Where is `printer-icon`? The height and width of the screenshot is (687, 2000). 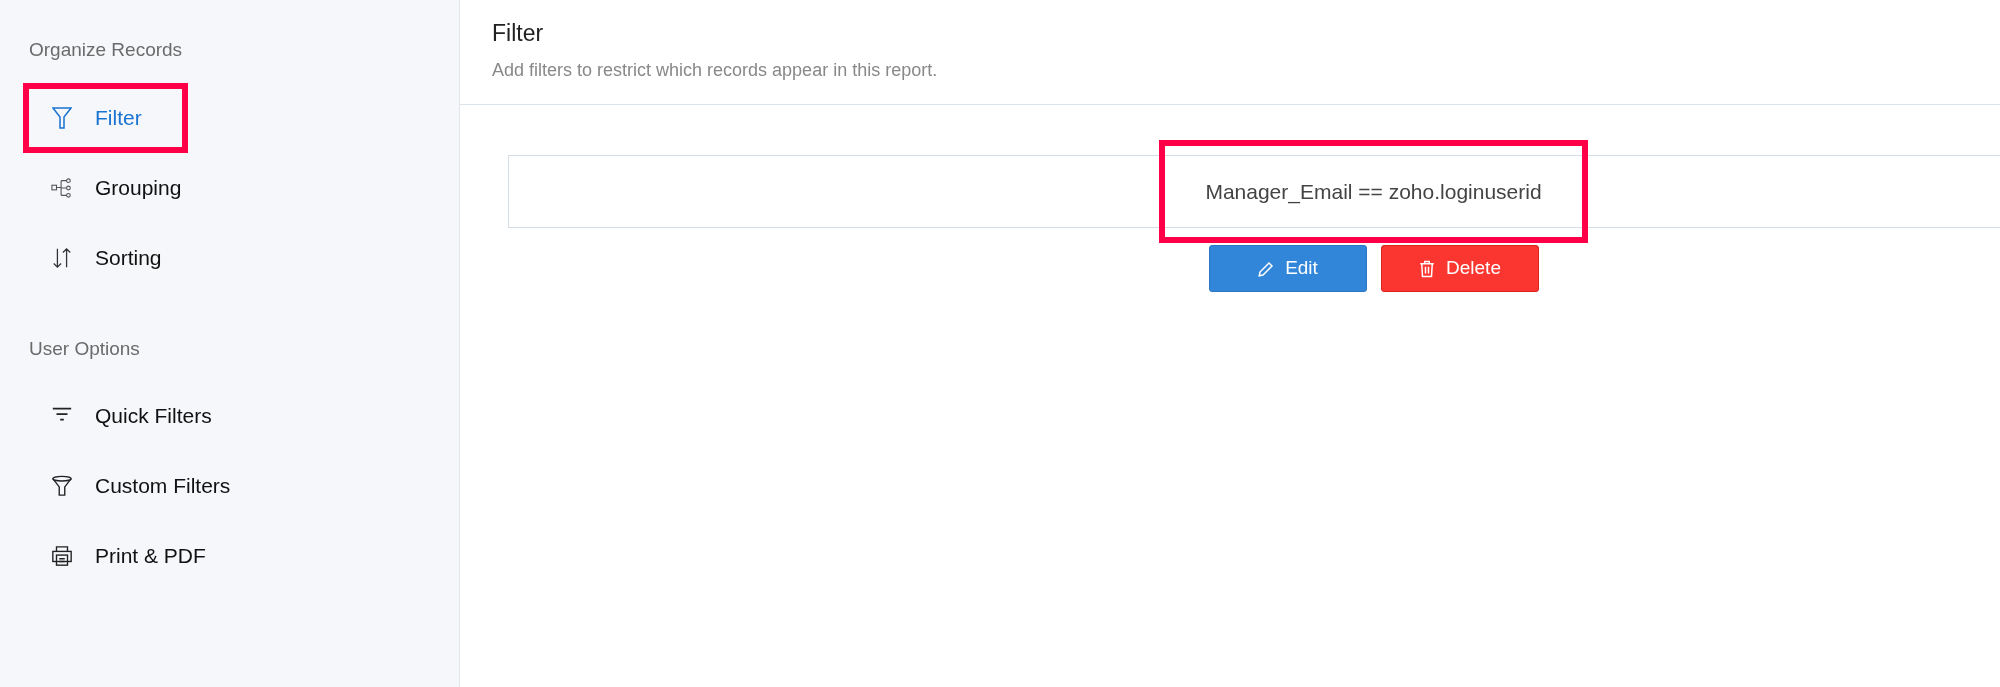 printer-icon is located at coordinates (62, 556).